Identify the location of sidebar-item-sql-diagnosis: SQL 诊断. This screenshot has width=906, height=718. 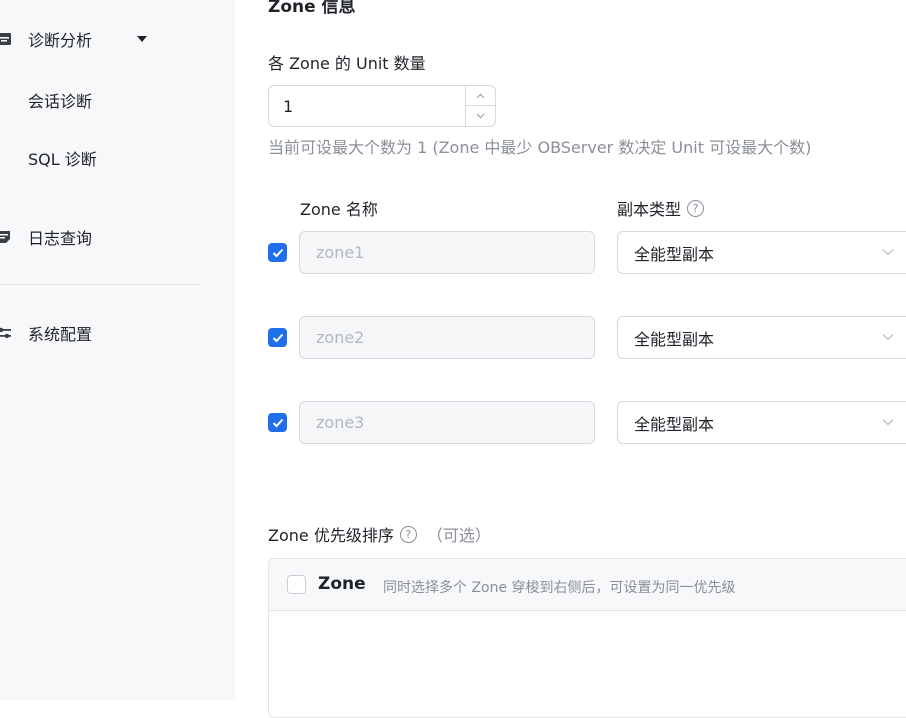
(62, 158).